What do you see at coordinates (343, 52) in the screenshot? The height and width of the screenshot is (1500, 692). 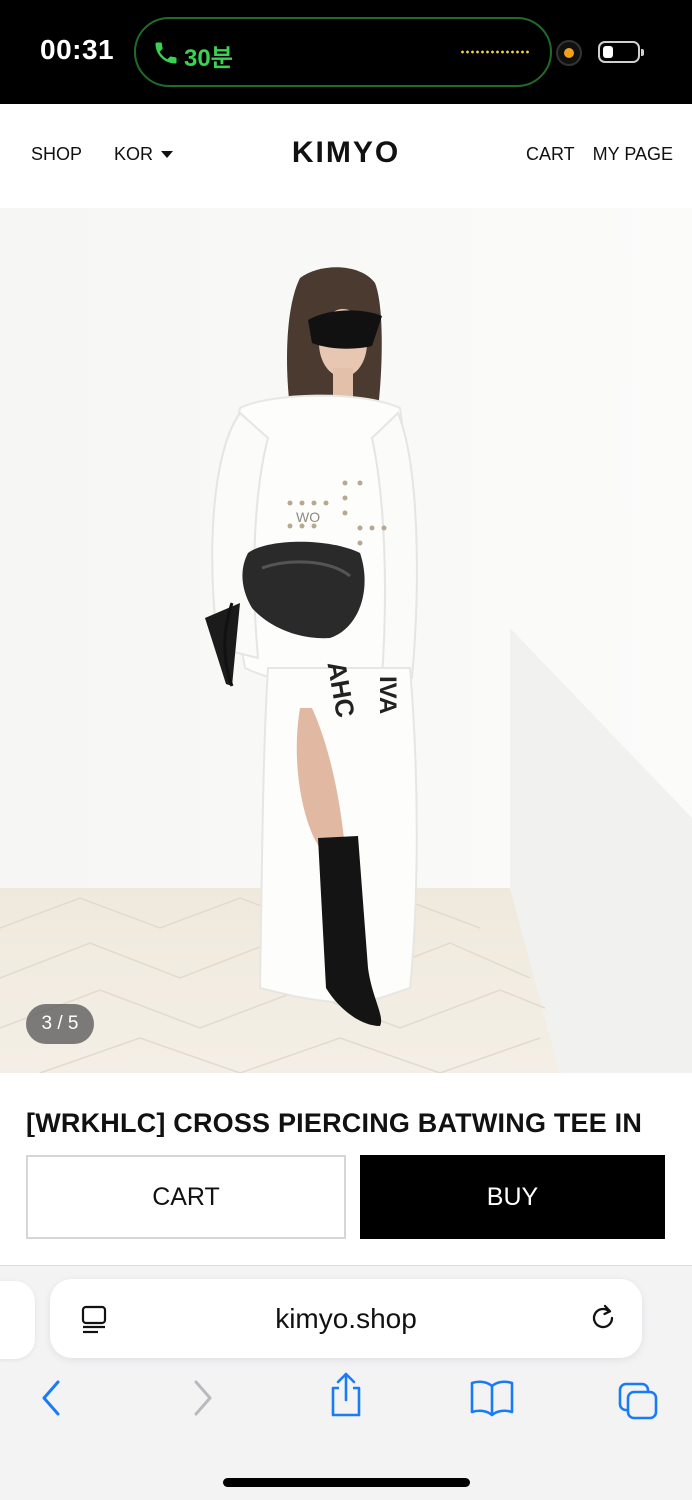 I see `dynamic-island-call: 30분` at bounding box center [343, 52].